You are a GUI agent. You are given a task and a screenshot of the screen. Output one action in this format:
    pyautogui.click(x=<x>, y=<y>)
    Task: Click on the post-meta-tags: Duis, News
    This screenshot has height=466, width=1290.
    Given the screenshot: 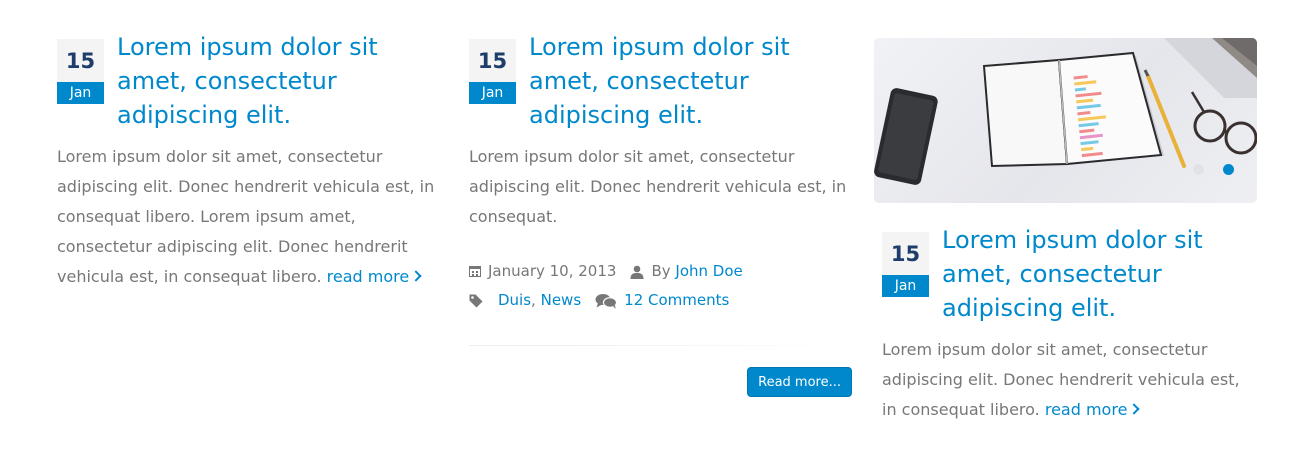 What is the action you would take?
    pyautogui.click(x=525, y=300)
    